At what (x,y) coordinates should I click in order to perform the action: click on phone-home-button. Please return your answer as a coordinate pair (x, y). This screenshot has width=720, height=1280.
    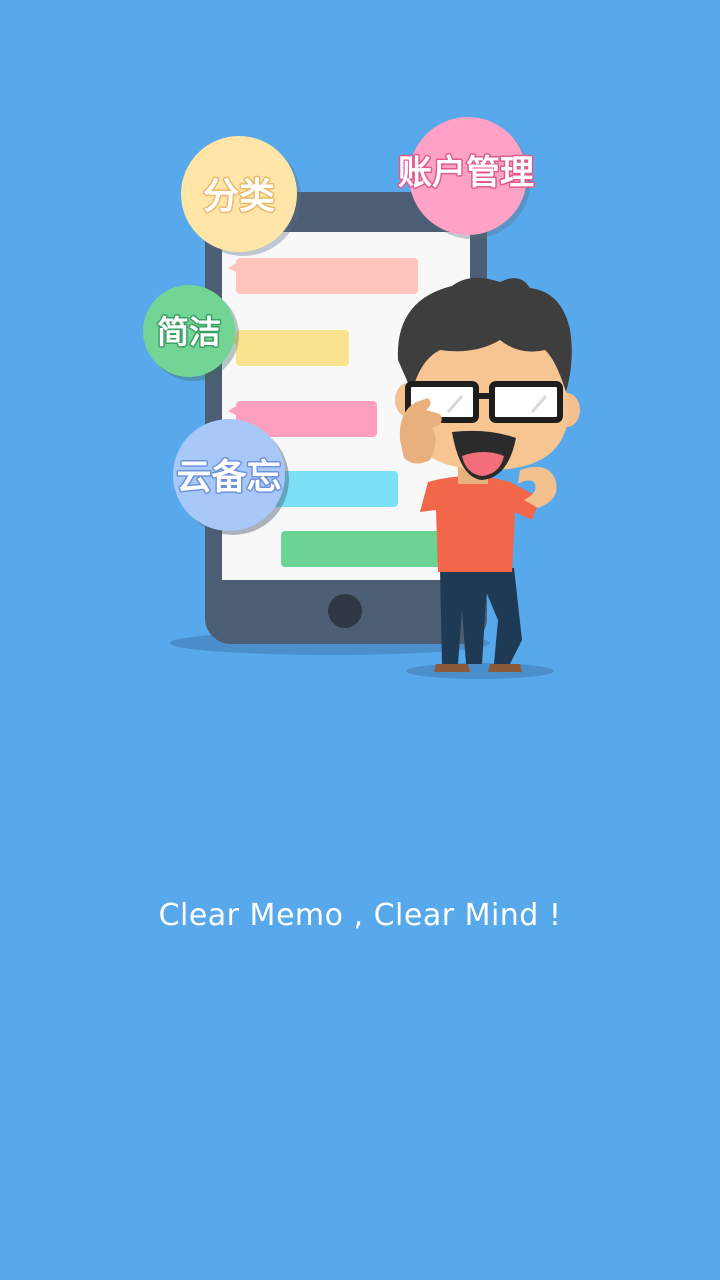
    Looking at the image, I should click on (345, 611).